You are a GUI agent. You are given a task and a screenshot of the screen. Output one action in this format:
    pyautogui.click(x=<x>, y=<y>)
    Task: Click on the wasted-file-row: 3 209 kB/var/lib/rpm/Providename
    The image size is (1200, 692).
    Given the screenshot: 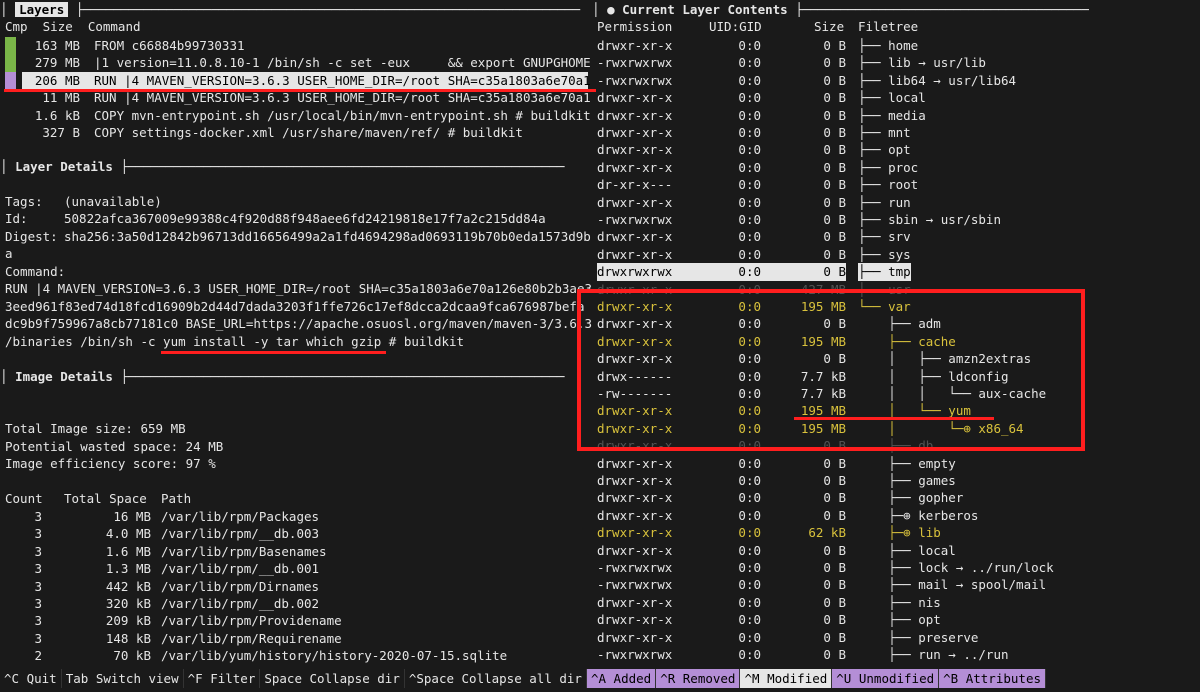 What is the action you would take?
    pyautogui.click(x=300, y=620)
    